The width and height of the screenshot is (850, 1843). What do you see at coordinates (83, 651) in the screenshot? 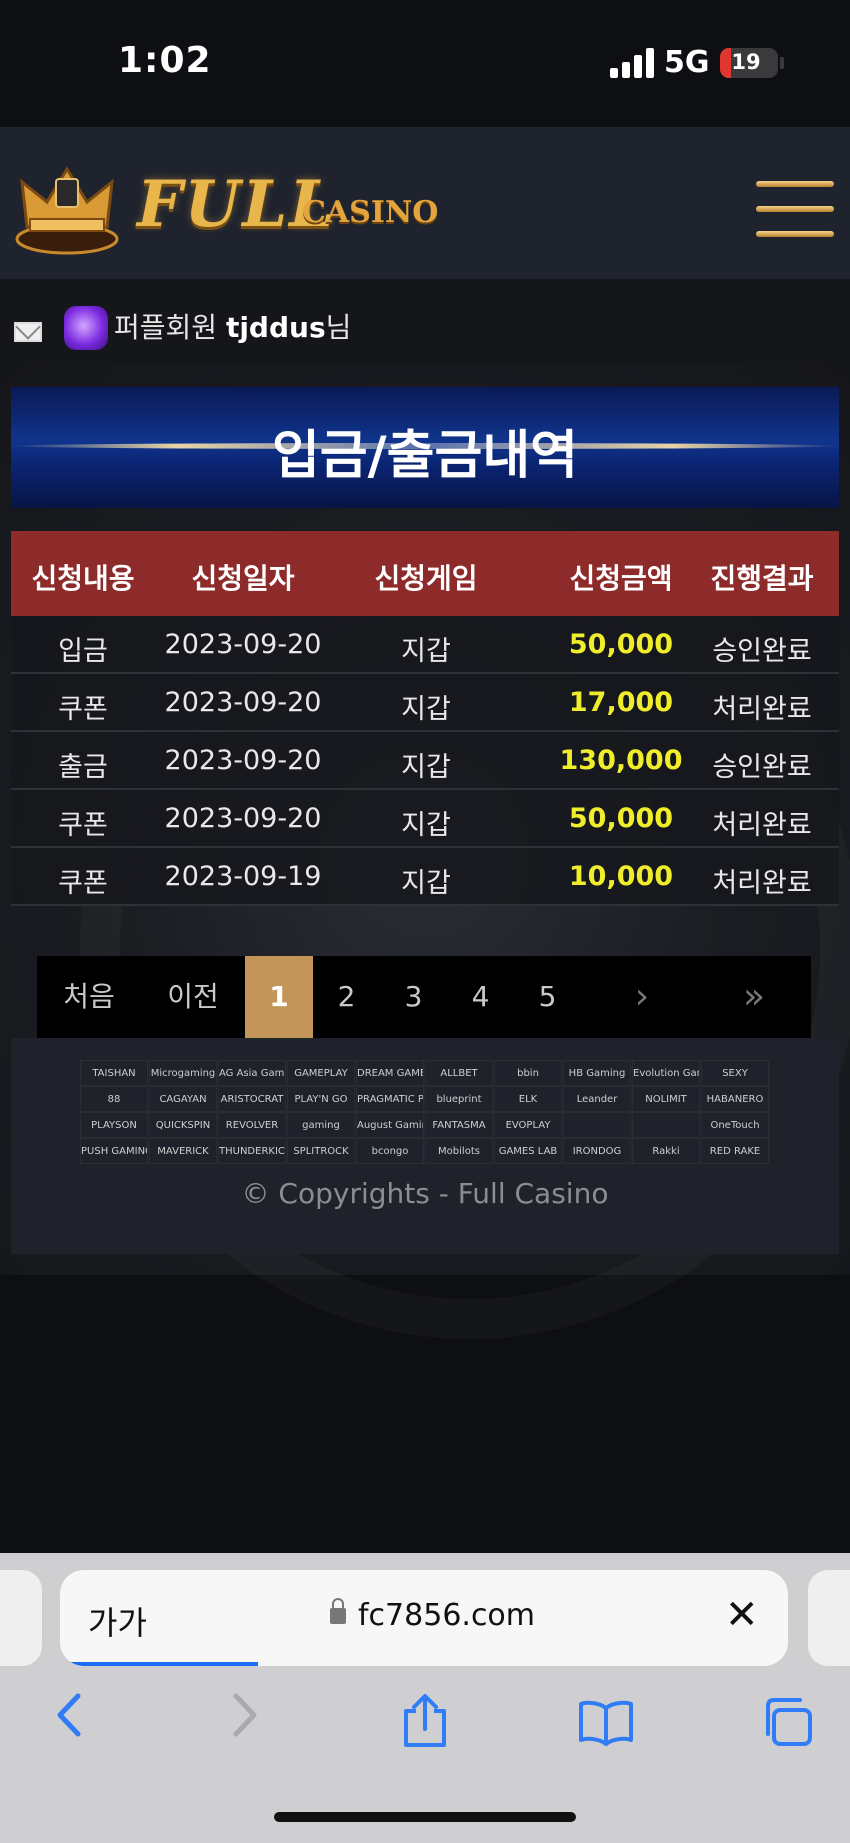
I see `cell-type: 입금` at bounding box center [83, 651].